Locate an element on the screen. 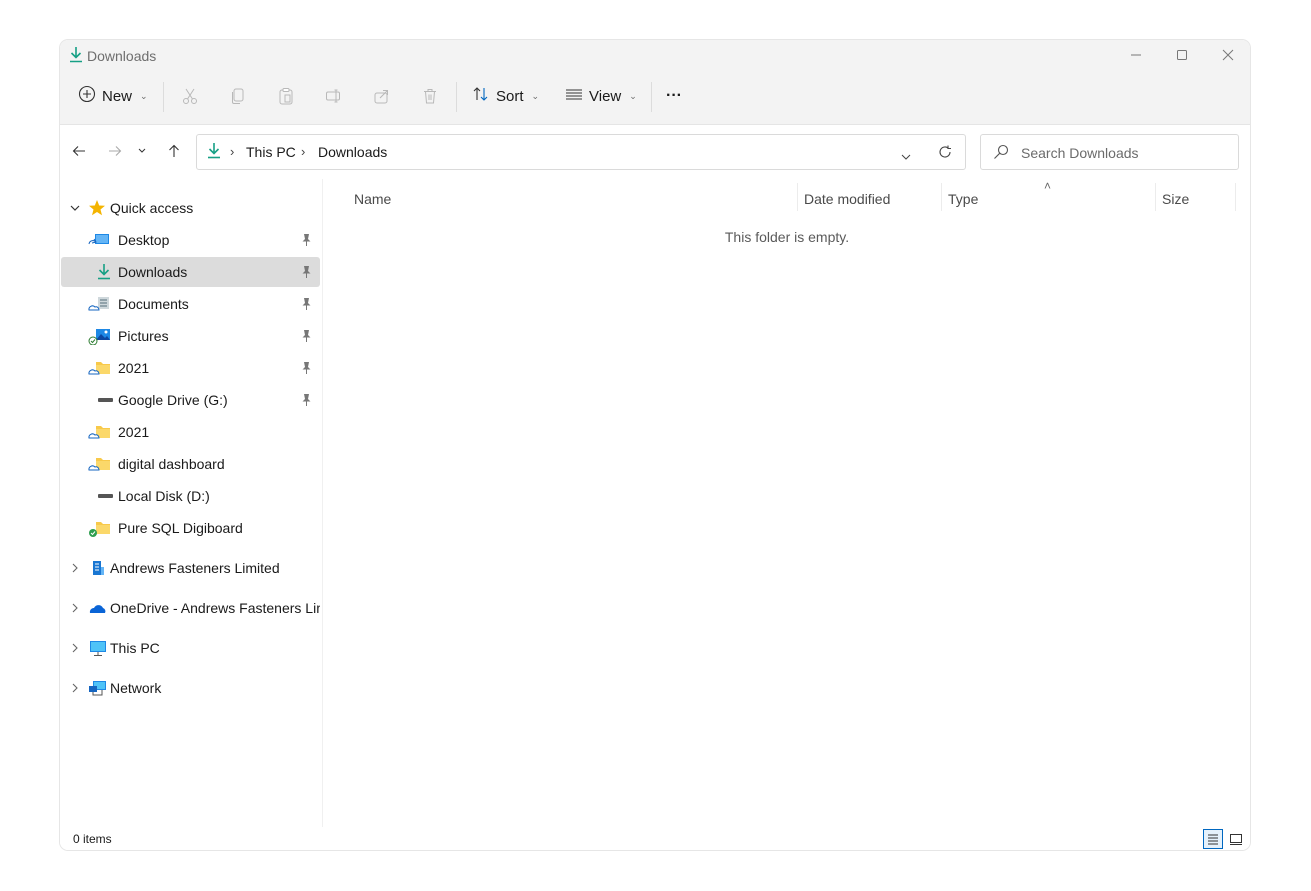 This screenshot has width=1311, height=891. sidebar-item-label: 2021 is located at coordinates (134, 432).